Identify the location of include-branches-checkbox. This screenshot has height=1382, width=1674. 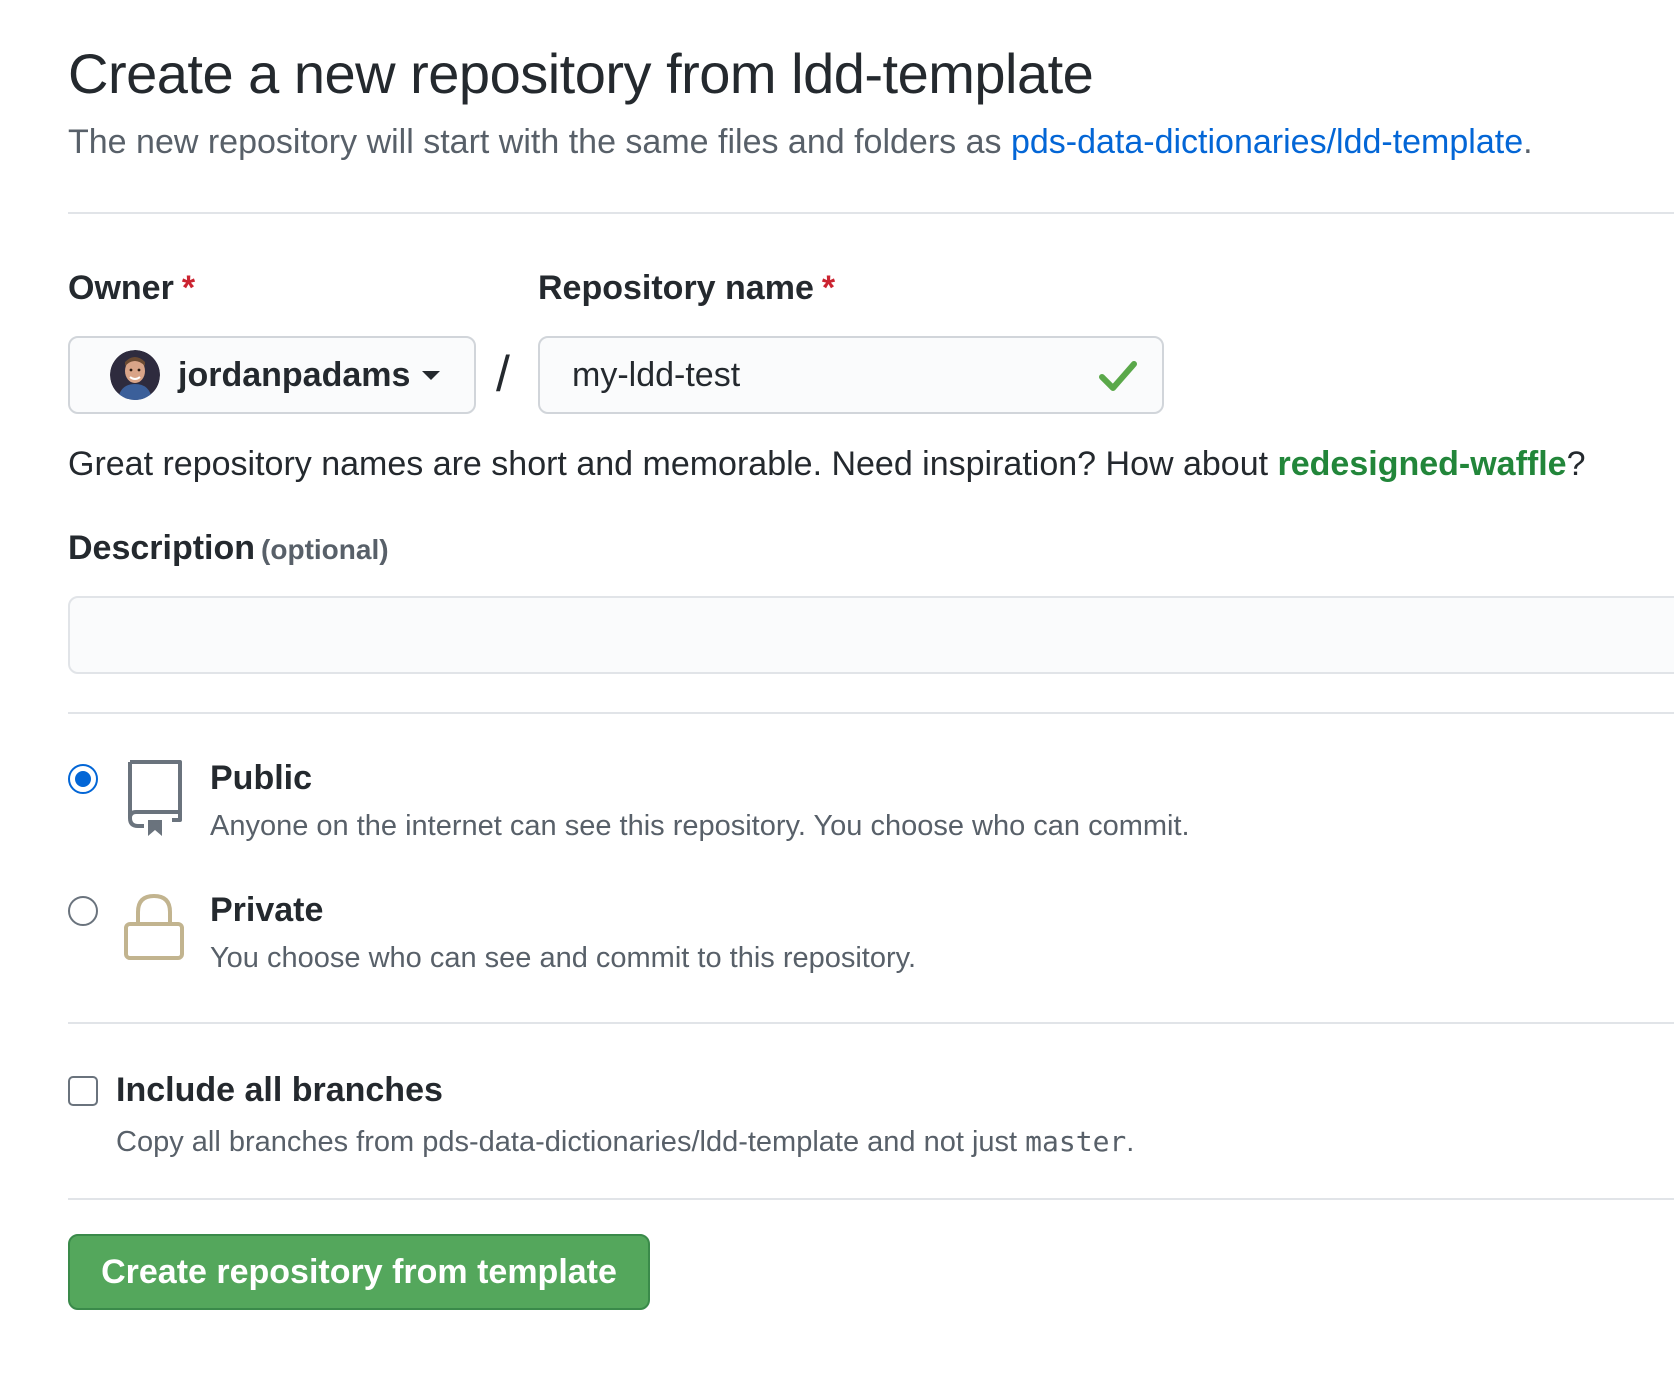
(83, 1091).